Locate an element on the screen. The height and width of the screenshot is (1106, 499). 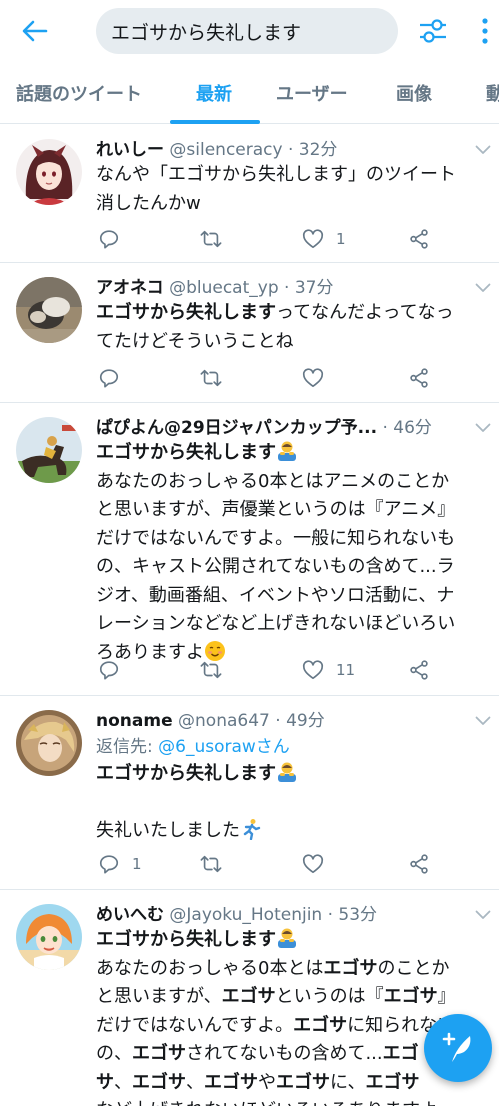
reply-to-link: @6_usorawさん is located at coordinates (224, 747).